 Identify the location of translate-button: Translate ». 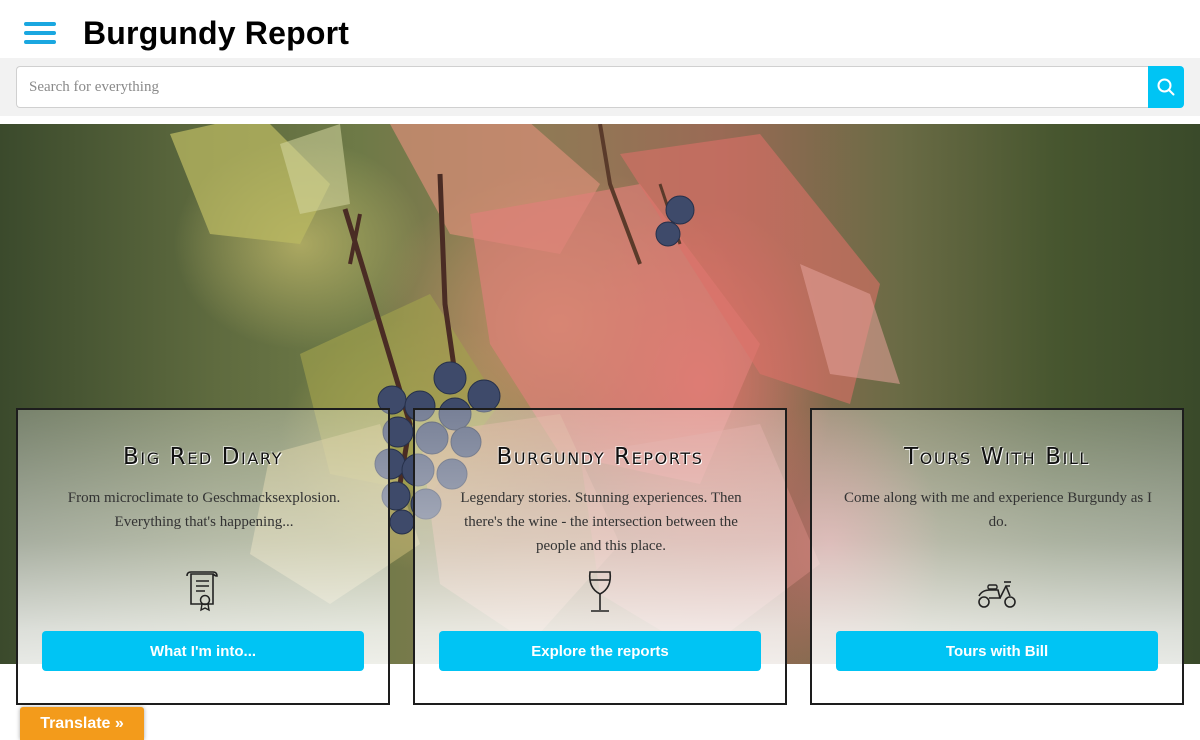
(82, 723).